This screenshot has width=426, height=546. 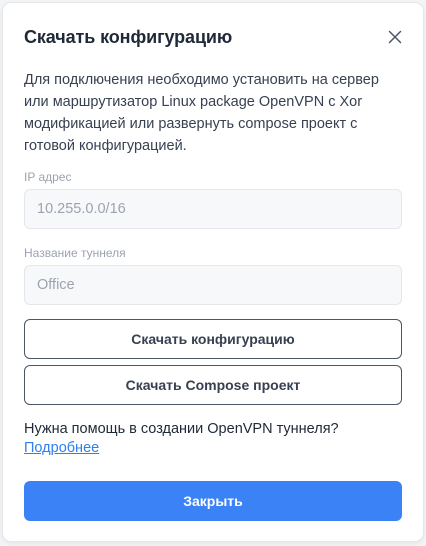 What do you see at coordinates (213, 285) in the screenshot?
I see `tunnel-name-input` at bounding box center [213, 285].